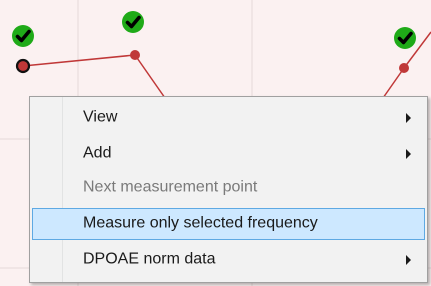  Describe the element at coordinates (149, 259) in the screenshot. I see `menu-item-label: DPOAE norm data` at that location.